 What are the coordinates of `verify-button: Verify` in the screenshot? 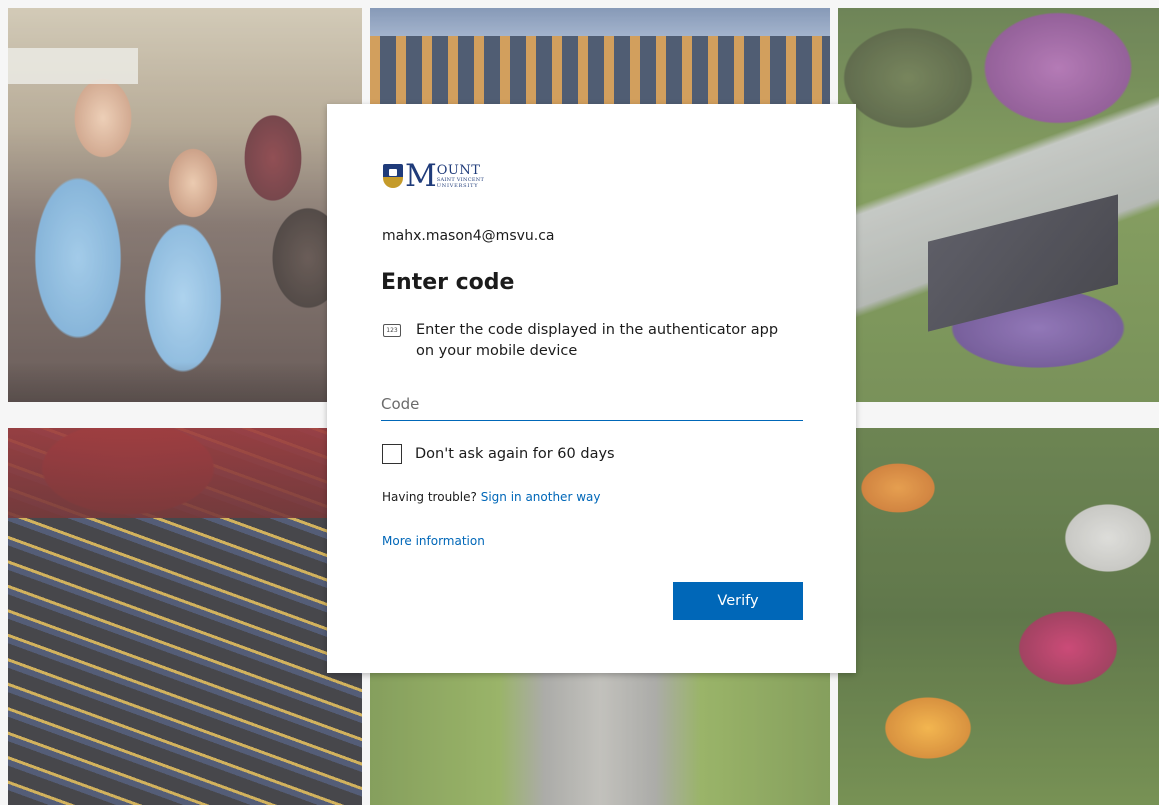 It's located at (738, 601).